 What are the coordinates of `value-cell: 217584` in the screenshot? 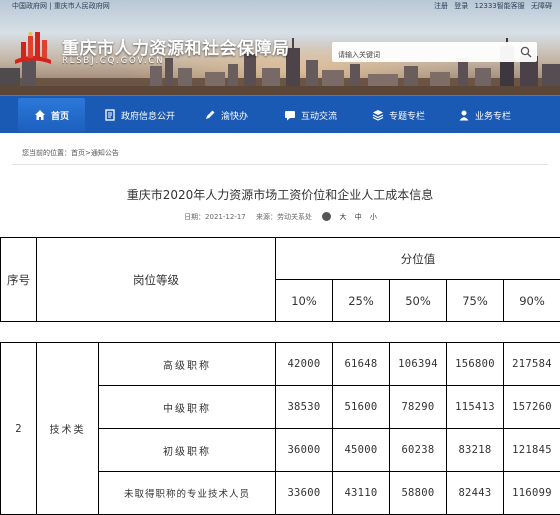 It's located at (531, 364).